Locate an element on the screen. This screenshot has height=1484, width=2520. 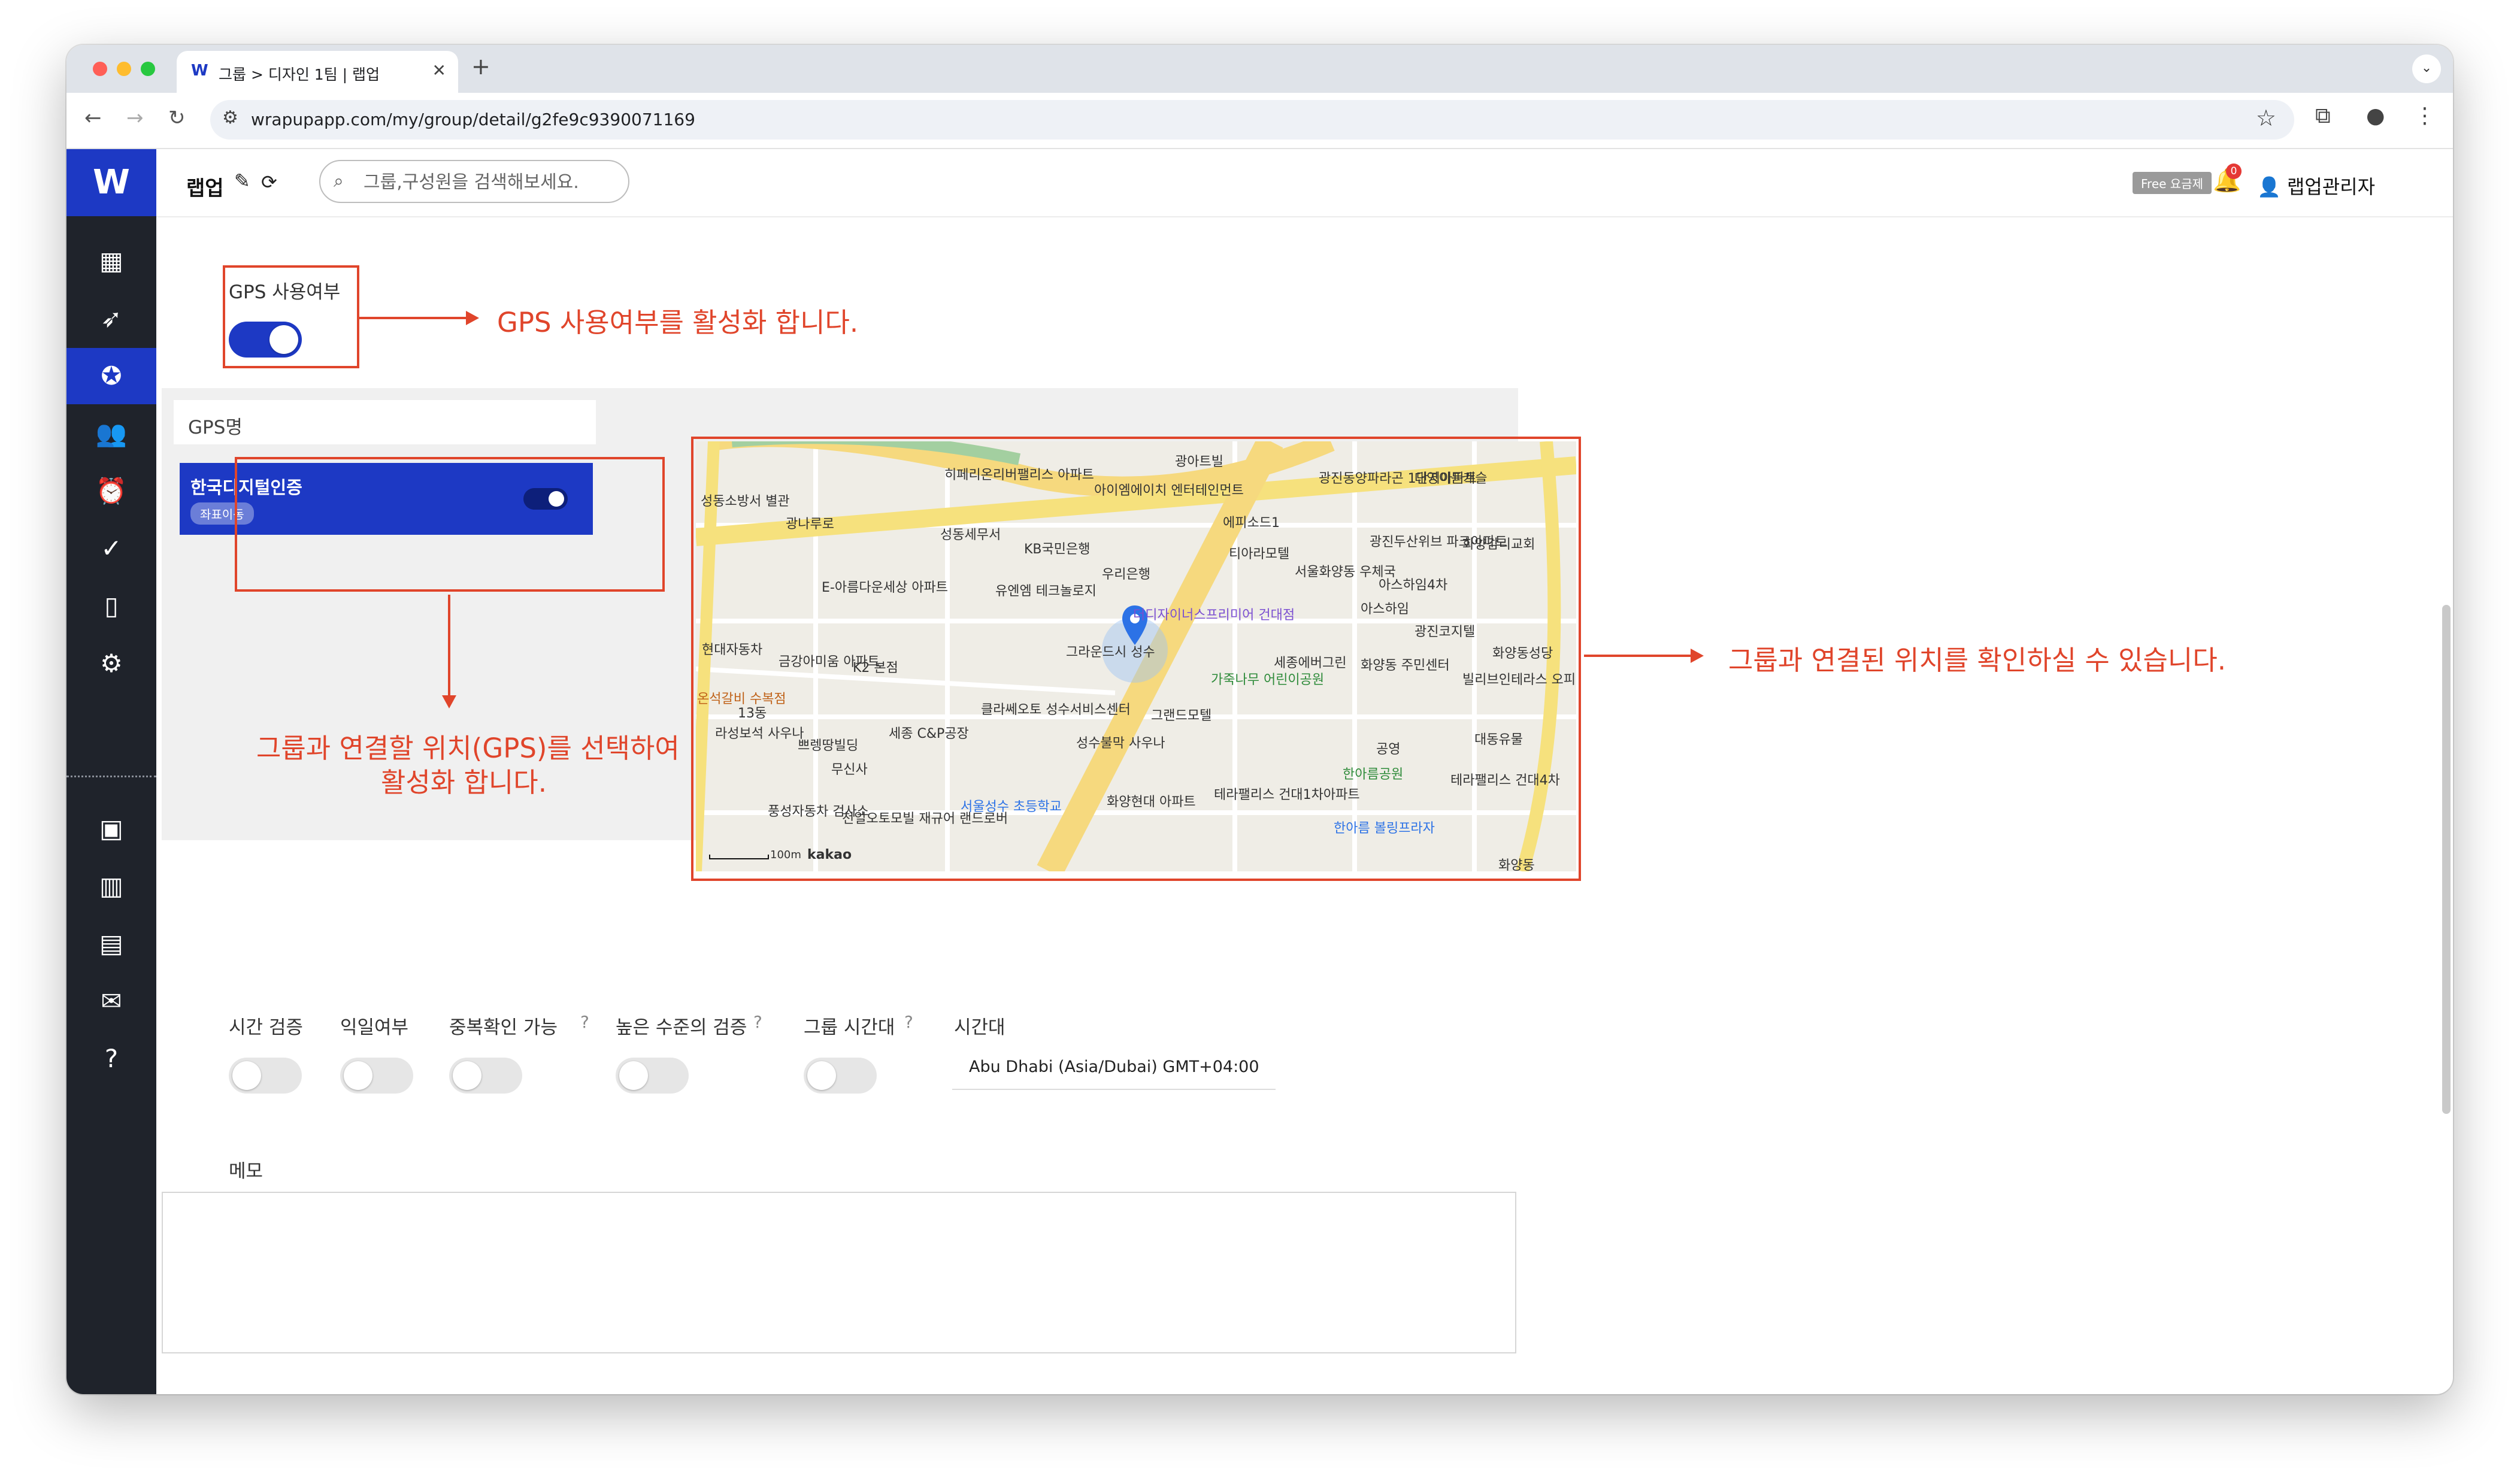
high-level-verify-label: 높은 수준의 검증 is located at coordinates (681, 1027).